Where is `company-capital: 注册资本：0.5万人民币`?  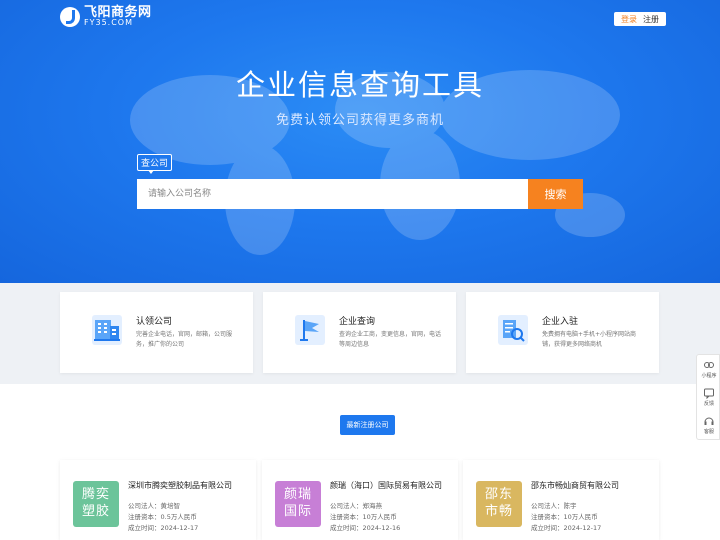
company-capital: 注册资本：0.5万人民币 is located at coordinates (162, 517).